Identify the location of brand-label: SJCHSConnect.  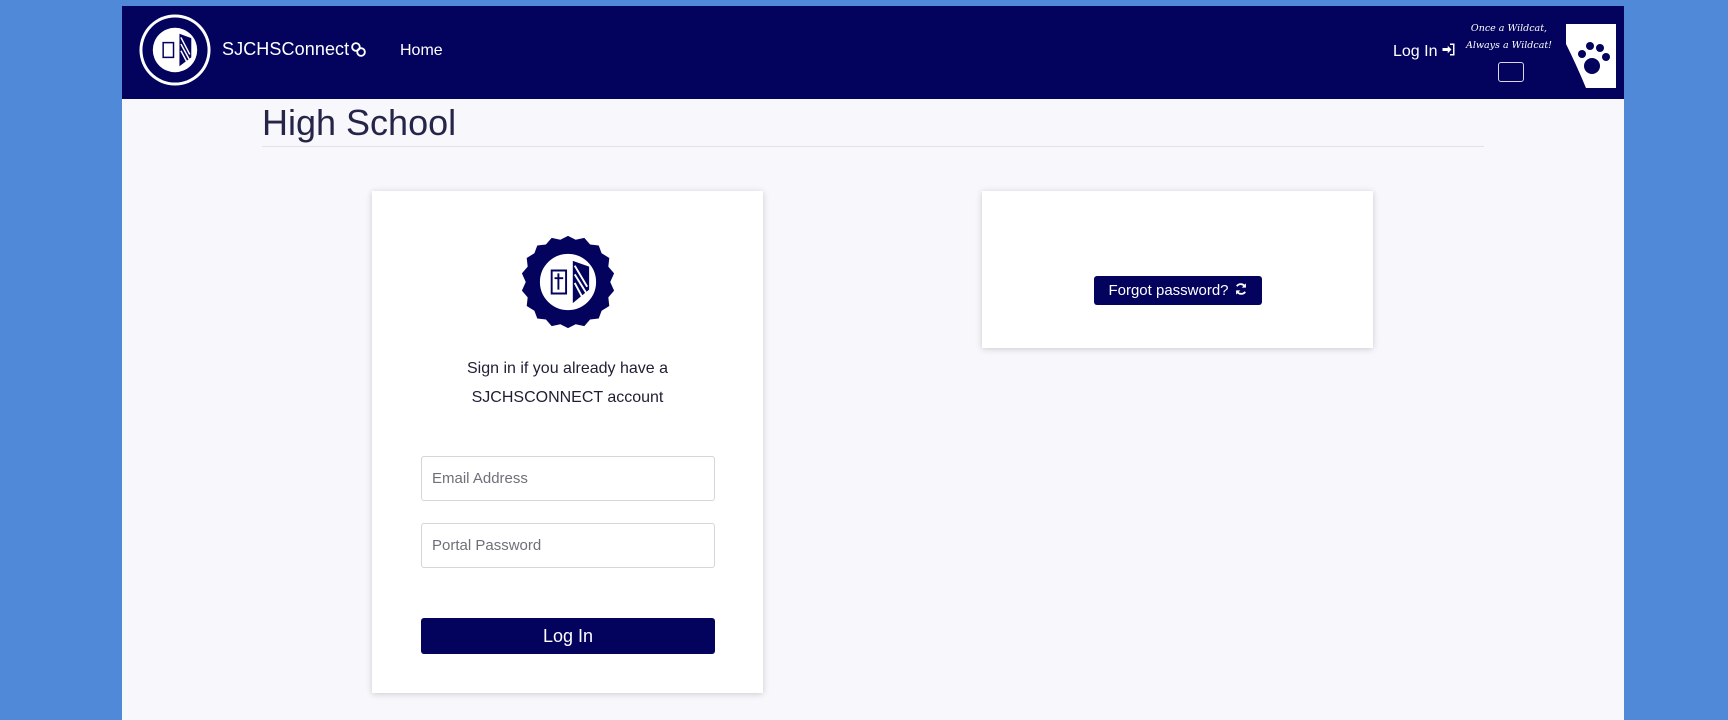
(286, 49).